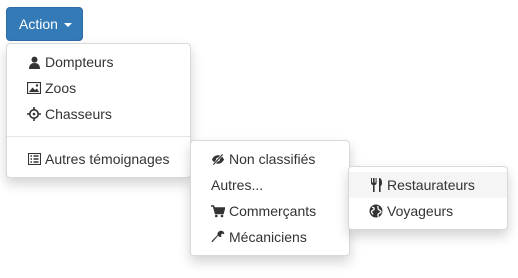  I want to click on subsubmenu-item-voyageurs: Voyageurs, so click(428, 211).